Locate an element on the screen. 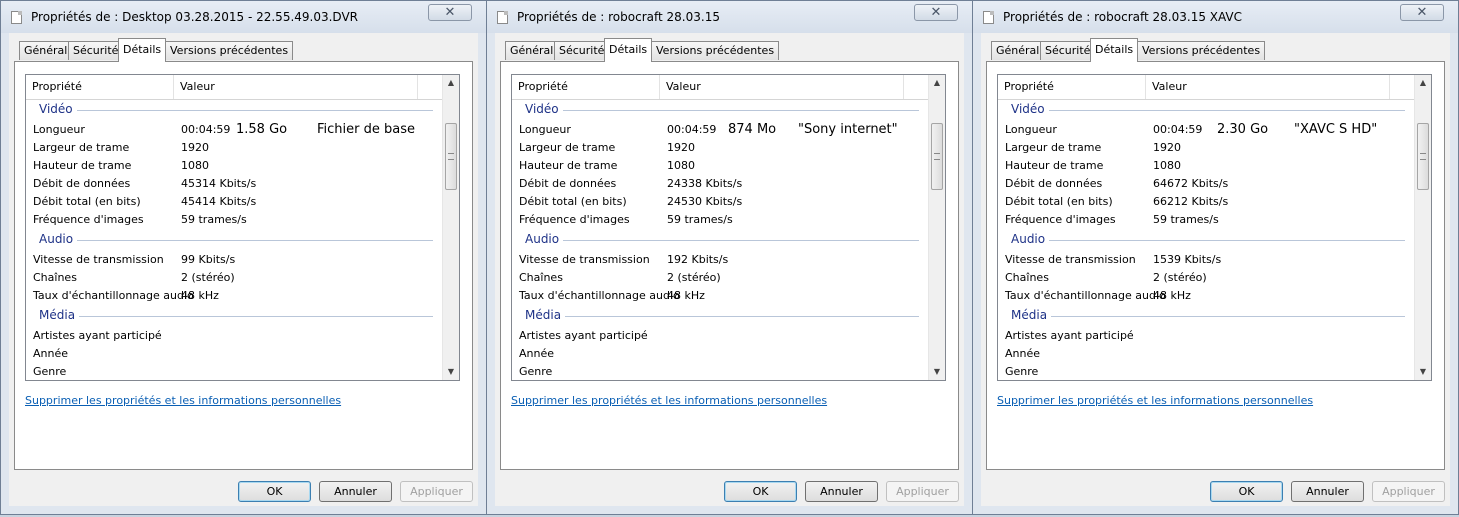 The height and width of the screenshot is (517, 1459). row-data-rate: Débit de données 24338 Kbits/s is located at coordinates (720, 184).